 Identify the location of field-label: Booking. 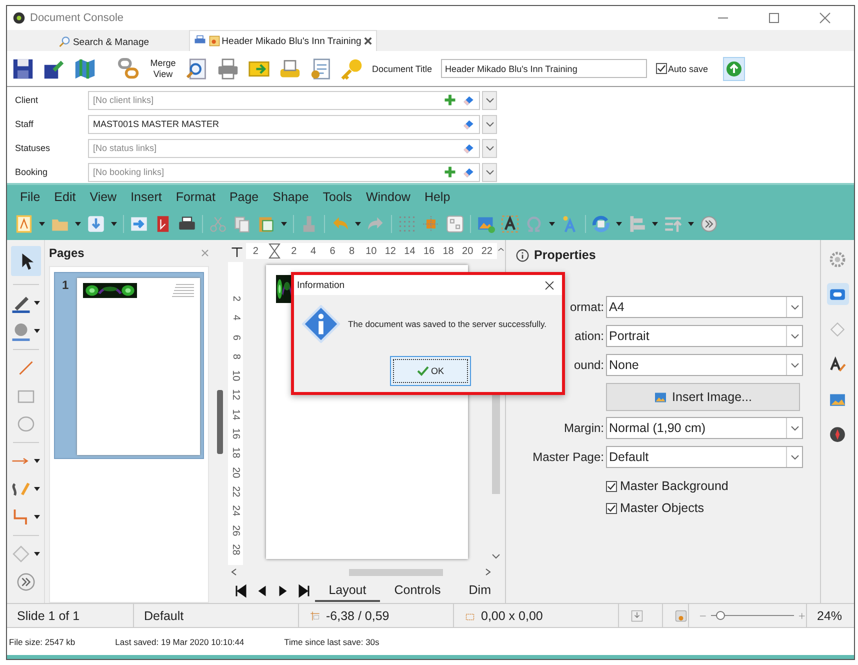
(32, 172).